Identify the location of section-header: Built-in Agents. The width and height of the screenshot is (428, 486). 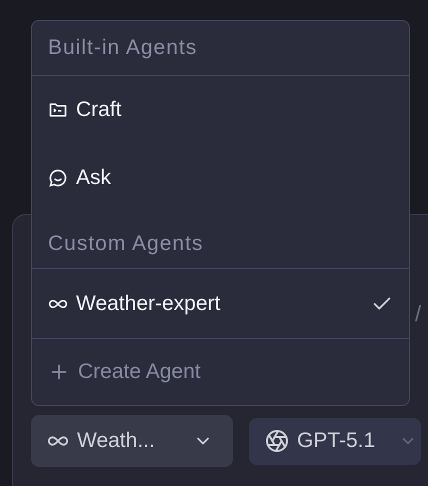
(220, 48).